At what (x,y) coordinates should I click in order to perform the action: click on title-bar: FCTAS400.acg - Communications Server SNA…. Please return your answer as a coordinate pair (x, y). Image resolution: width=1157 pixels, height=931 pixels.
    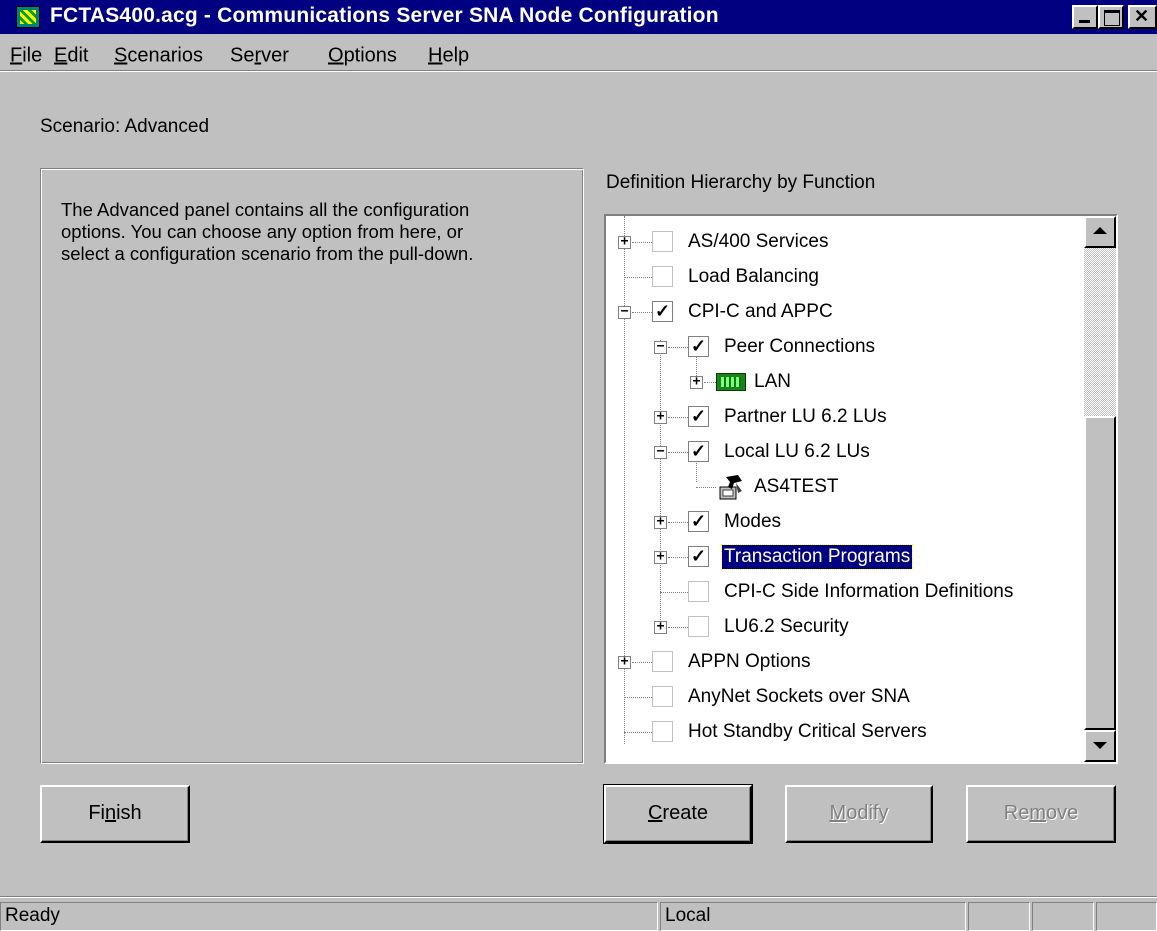
    Looking at the image, I should click on (578, 17).